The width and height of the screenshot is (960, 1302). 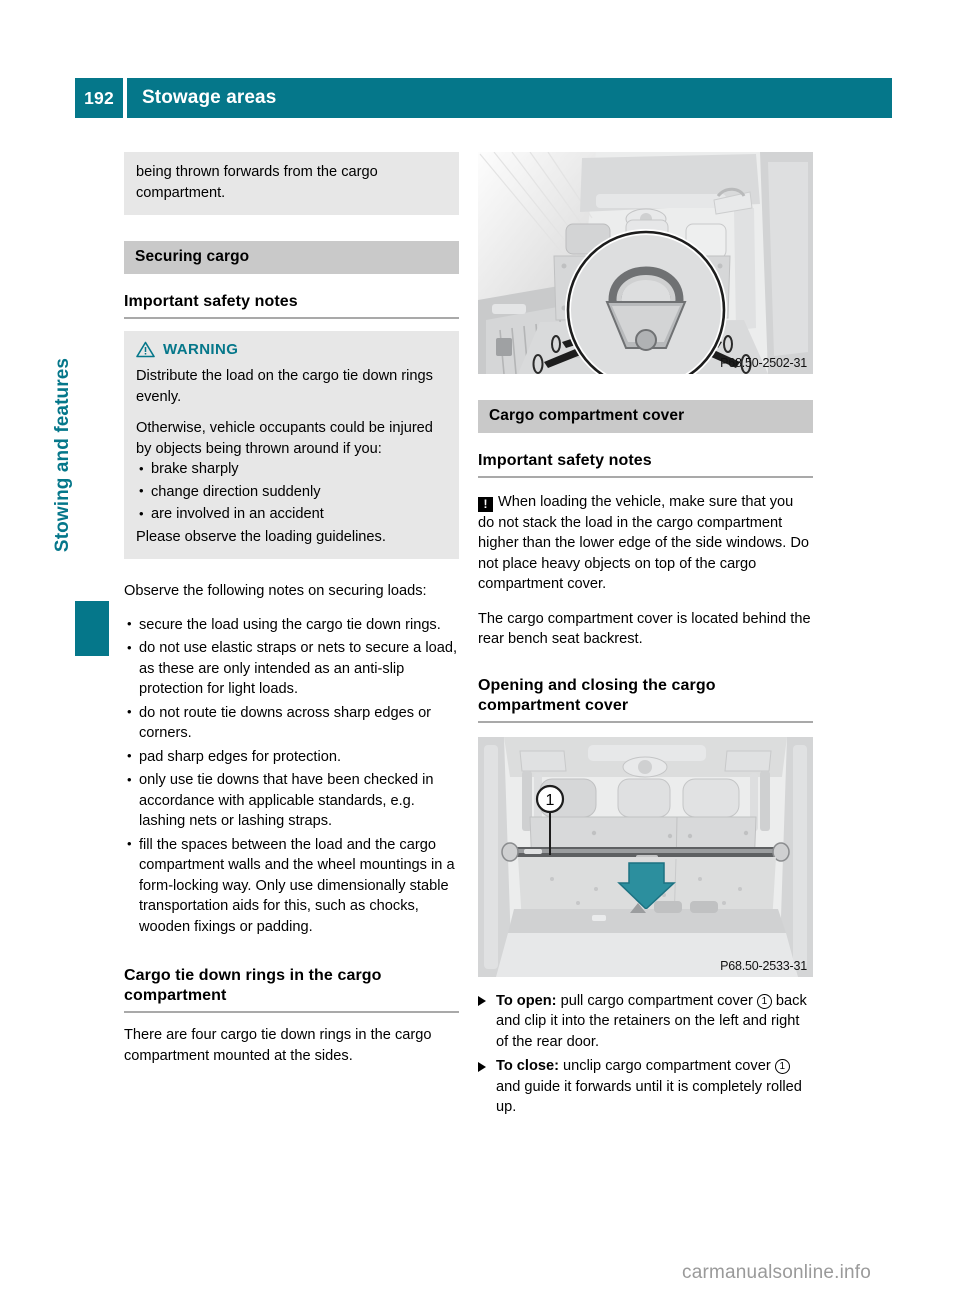 I want to click on warning-paragraph-3: Please observe the loading guidelines., so click(x=261, y=536).